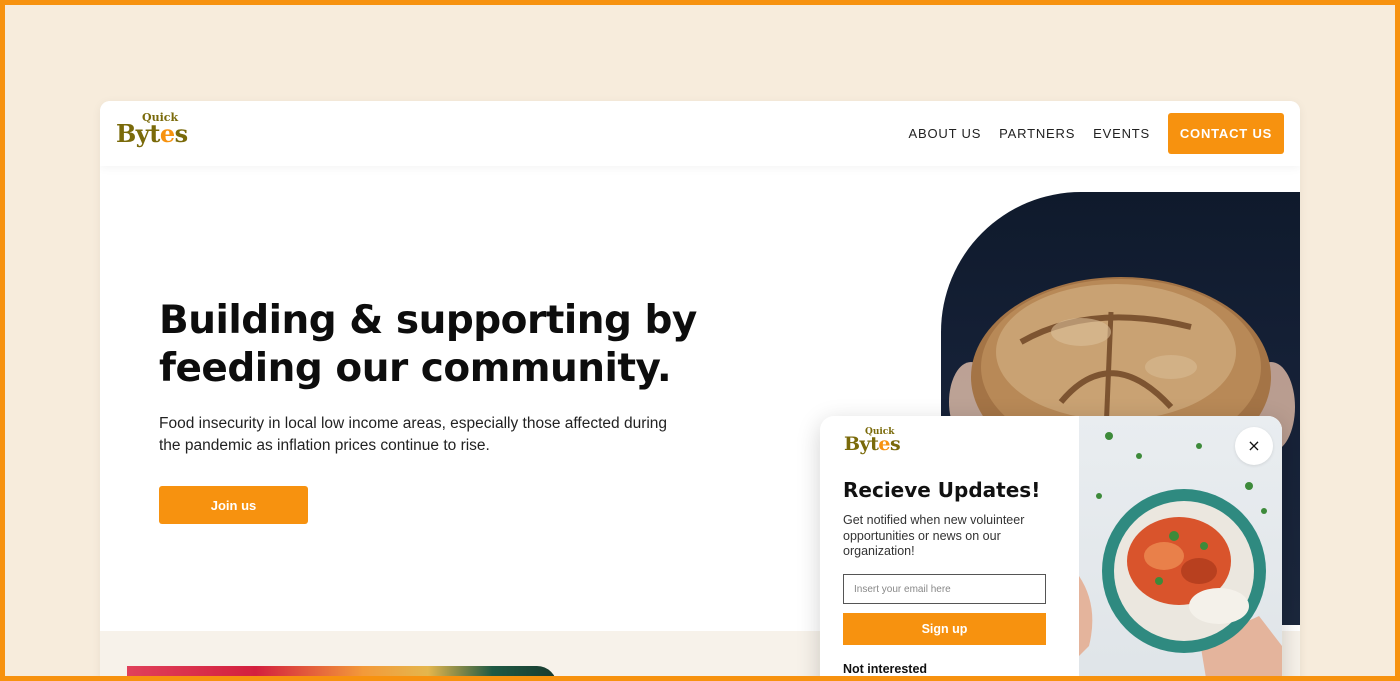  Describe the element at coordinates (1087, 133) in the screenshot. I see `nav-menu: ABOUT US PARTNERS EVENTS CONTACT US` at that location.